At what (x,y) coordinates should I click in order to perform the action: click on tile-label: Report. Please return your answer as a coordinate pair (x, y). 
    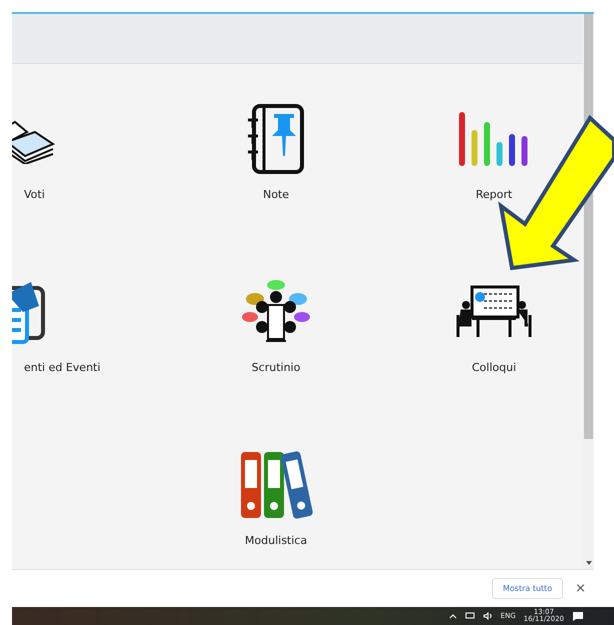
    Looking at the image, I should click on (494, 194).